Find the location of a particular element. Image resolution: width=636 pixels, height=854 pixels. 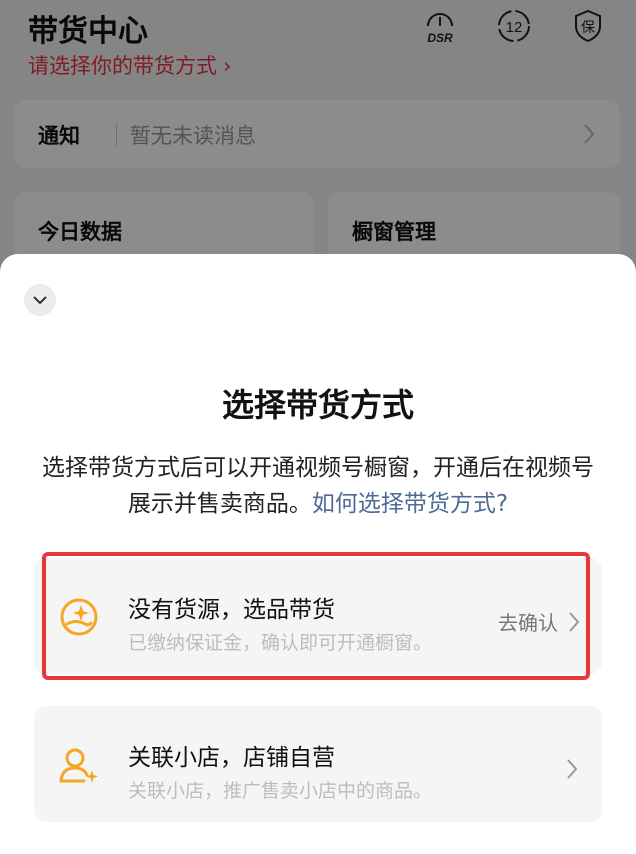

option-select-products: 没有货源，选品带货 已缴纳保证金，确认即可开通橱窗。 去确认 is located at coordinates (318, 616).